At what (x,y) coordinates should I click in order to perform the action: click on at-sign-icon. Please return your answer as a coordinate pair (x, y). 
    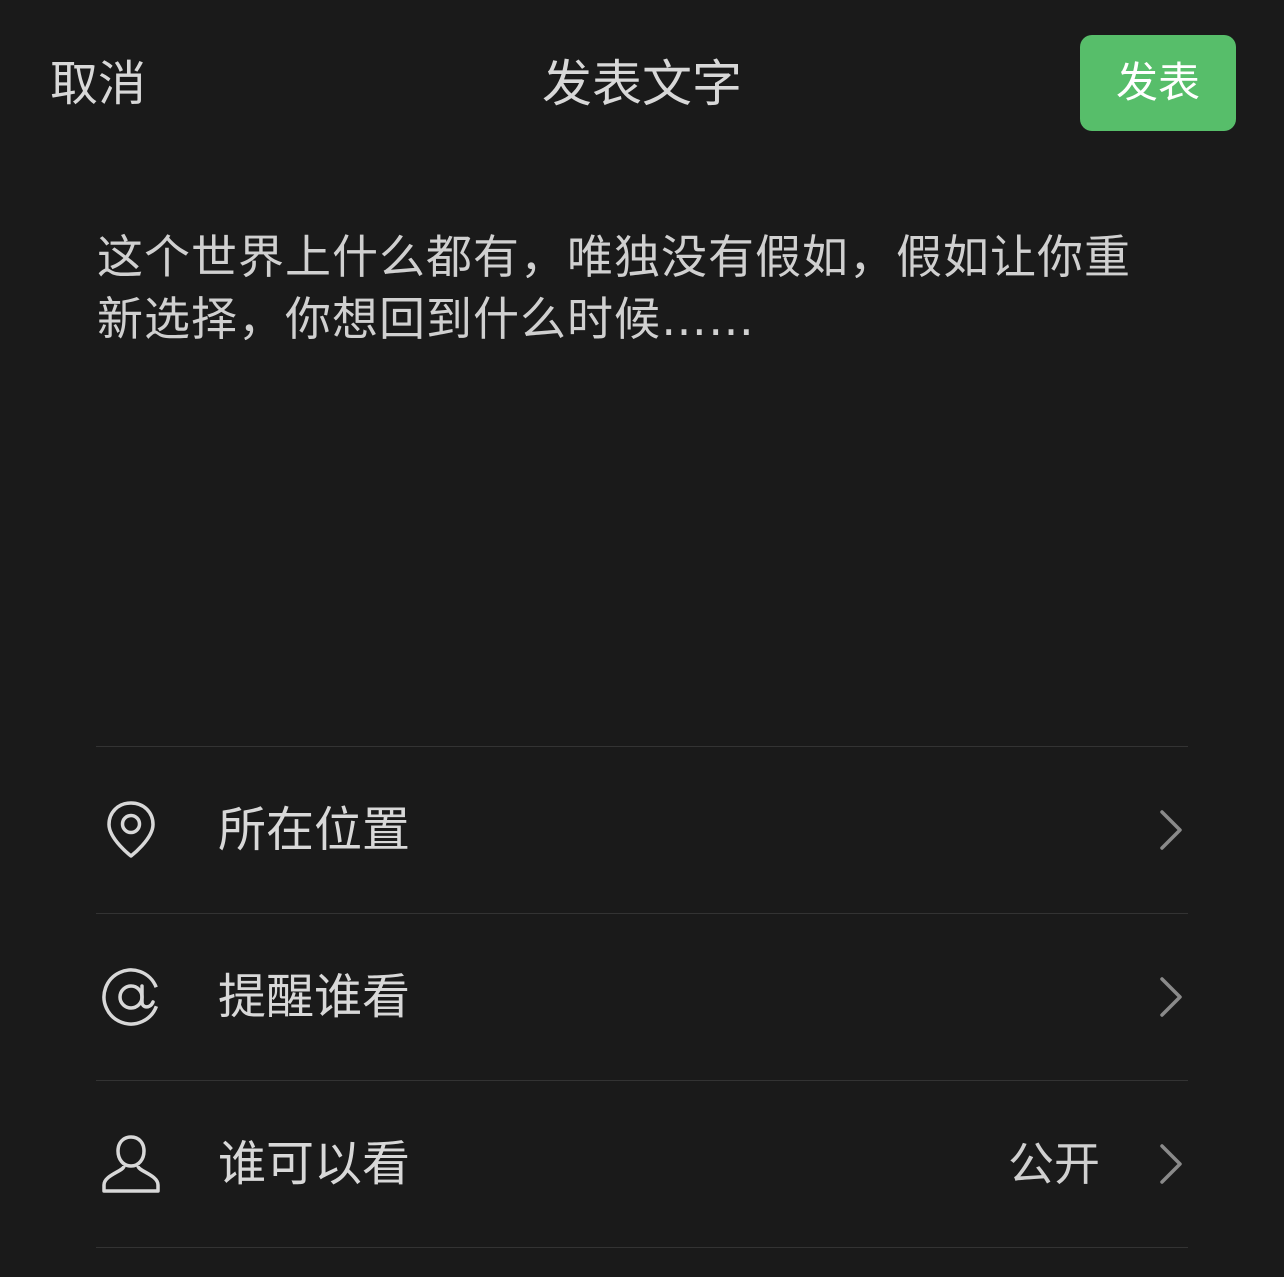
    Looking at the image, I should click on (131, 997).